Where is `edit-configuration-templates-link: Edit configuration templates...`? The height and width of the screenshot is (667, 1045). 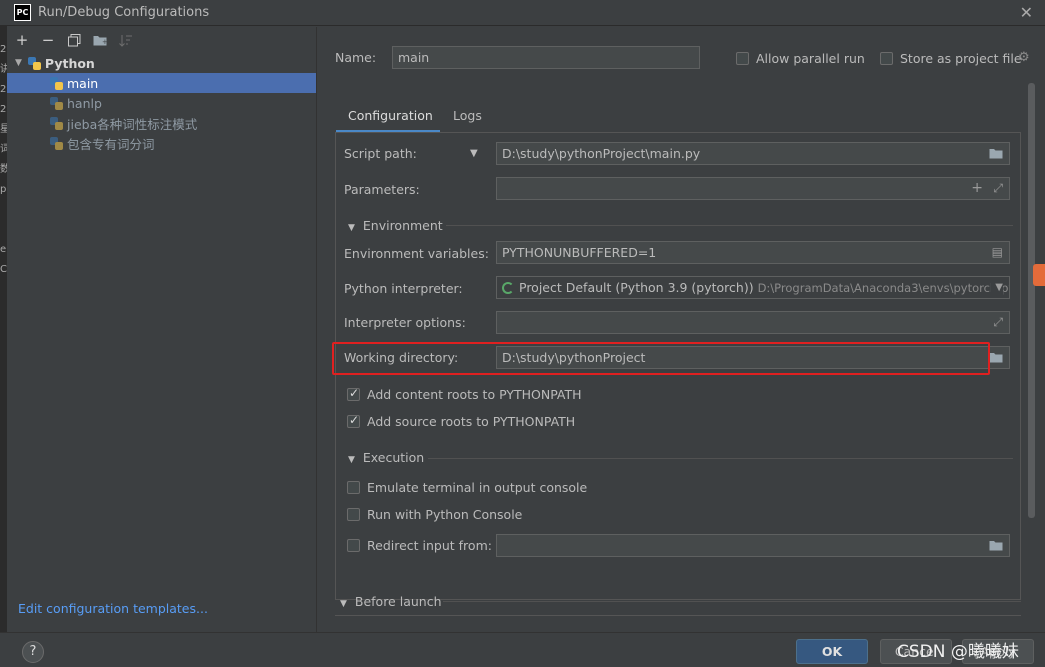
edit-configuration-templates-link: Edit configuration templates... is located at coordinates (113, 608).